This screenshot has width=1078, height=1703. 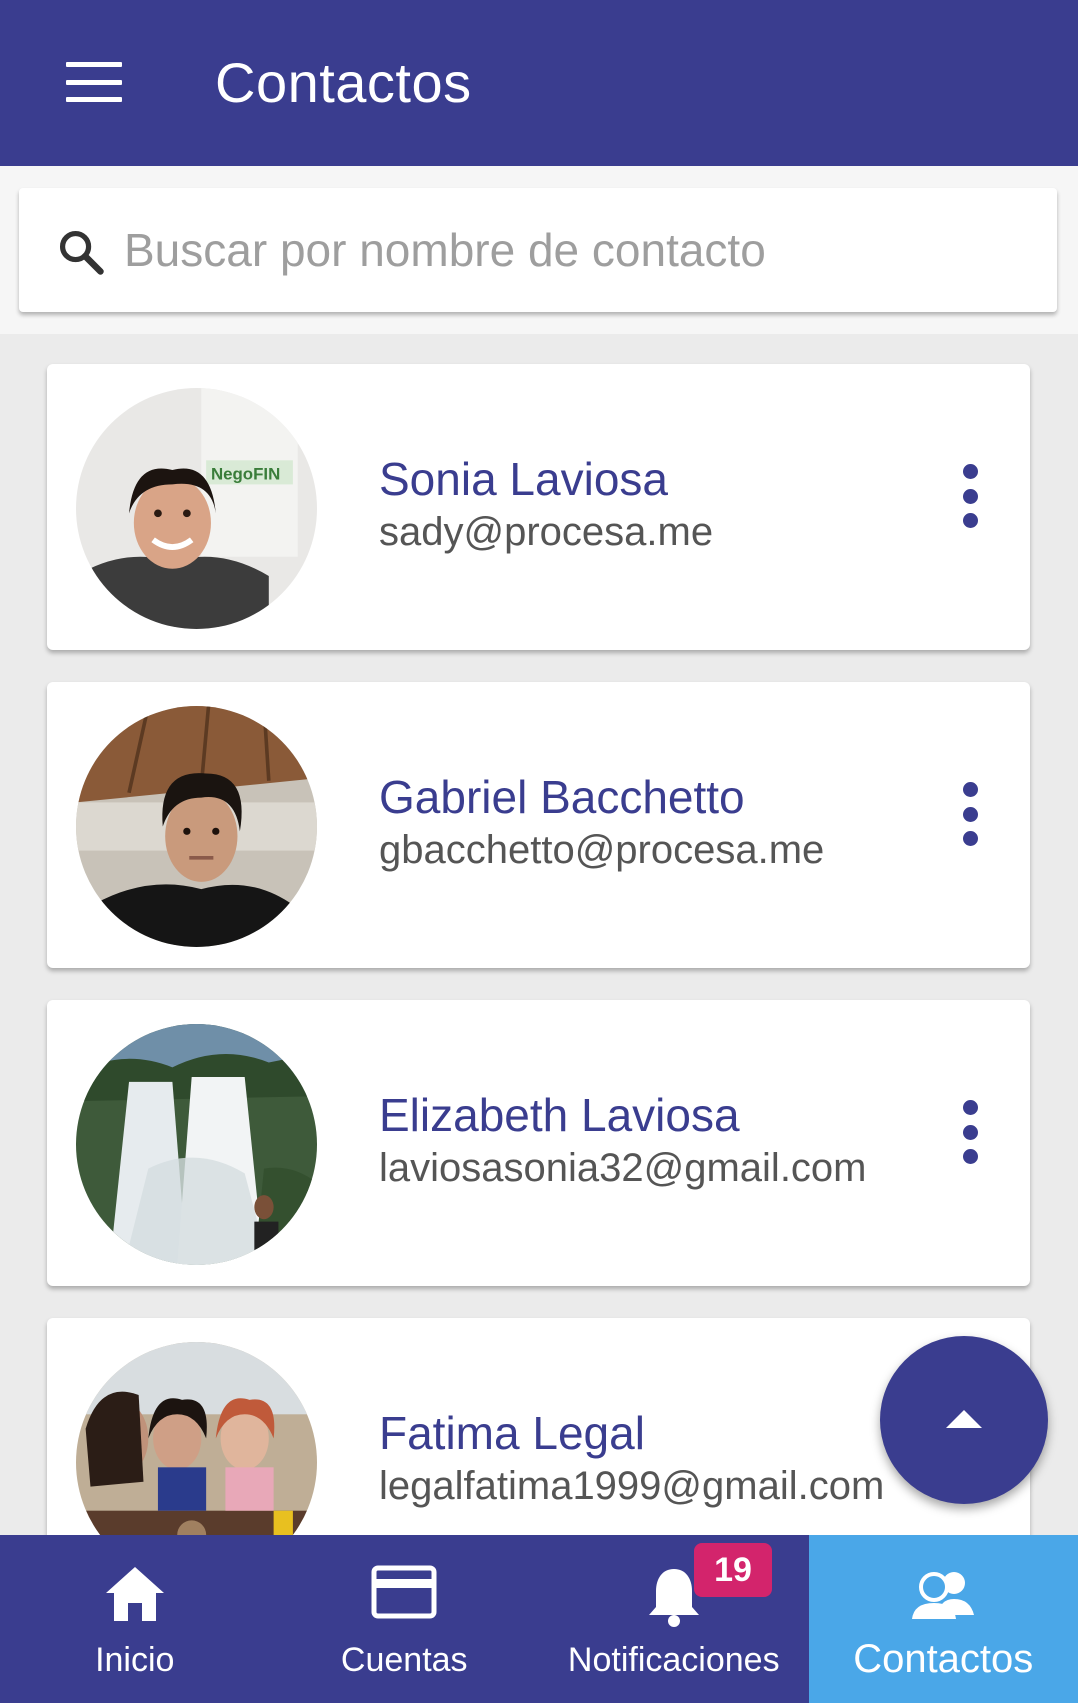 I want to click on nav-item-contactos: Contactos, so click(x=943, y=1619).